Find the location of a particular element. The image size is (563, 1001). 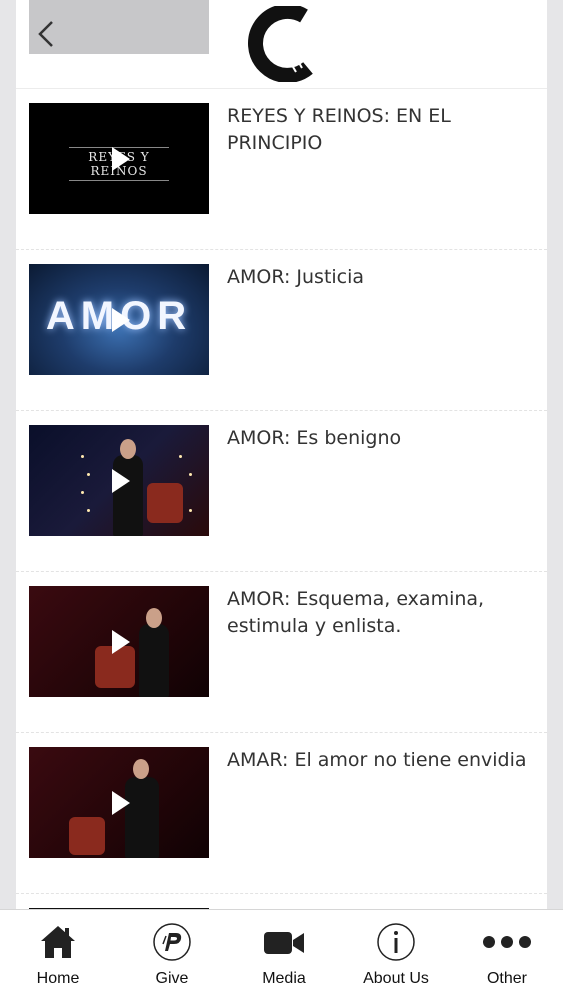

give-icon is located at coordinates (172, 942).